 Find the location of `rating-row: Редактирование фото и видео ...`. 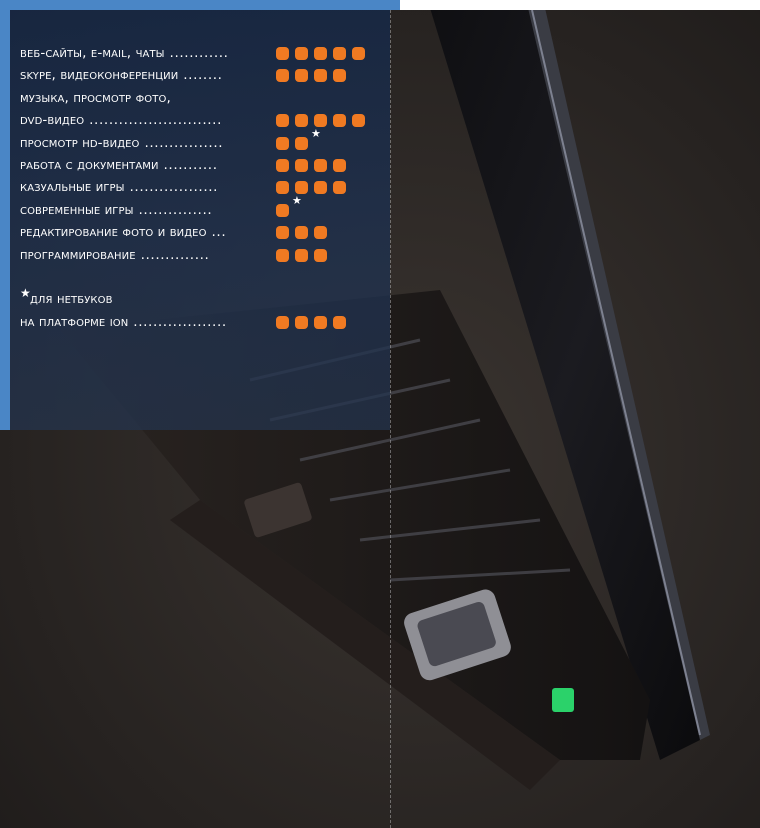

rating-row: Редактирование фото и видео ... is located at coordinates (200, 232).